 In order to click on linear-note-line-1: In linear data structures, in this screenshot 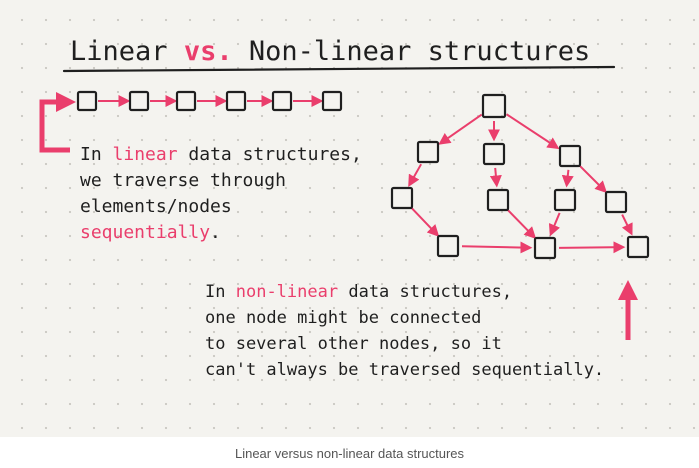, I will do `click(221, 154)`.